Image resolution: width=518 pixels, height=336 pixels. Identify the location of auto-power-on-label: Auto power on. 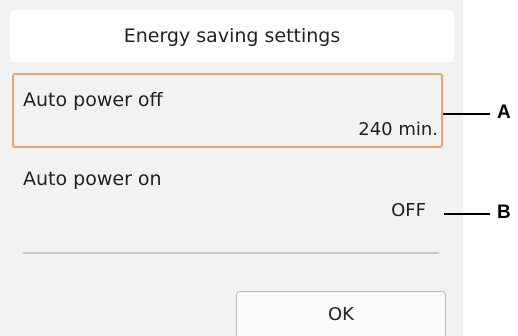
(92, 179).